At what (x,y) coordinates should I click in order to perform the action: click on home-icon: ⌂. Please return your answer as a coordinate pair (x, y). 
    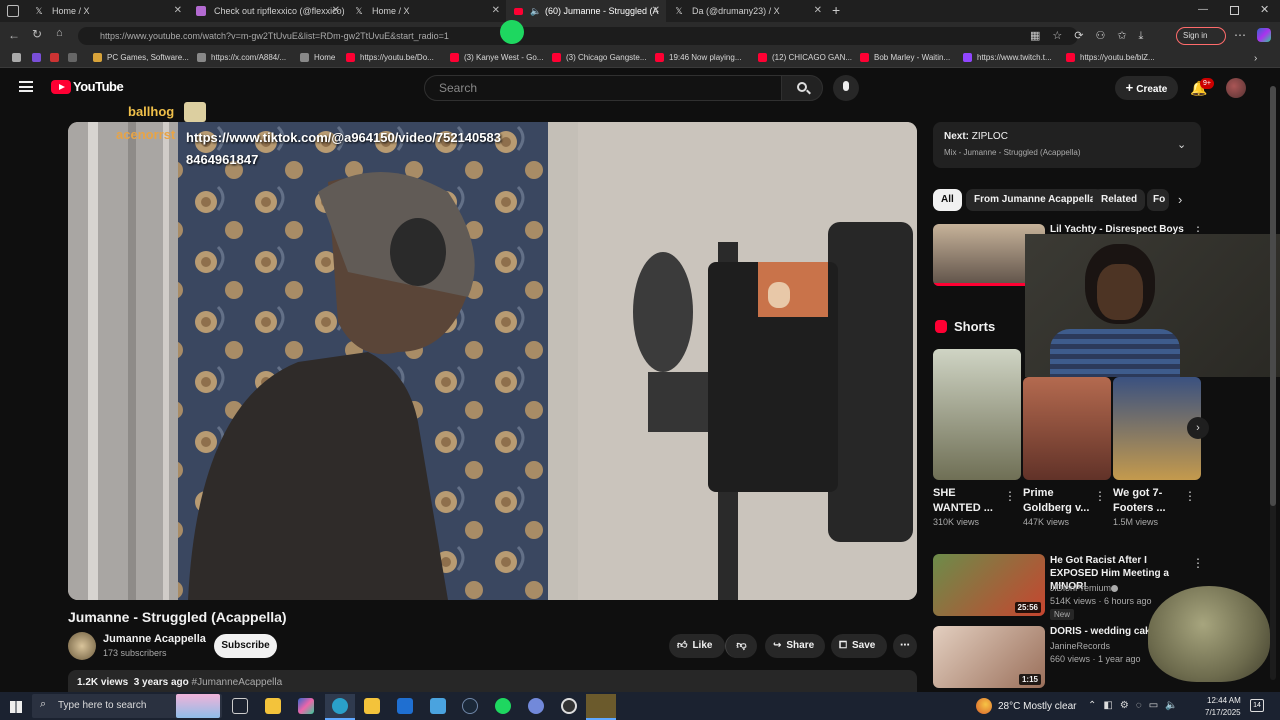
    Looking at the image, I should click on (59, 33).